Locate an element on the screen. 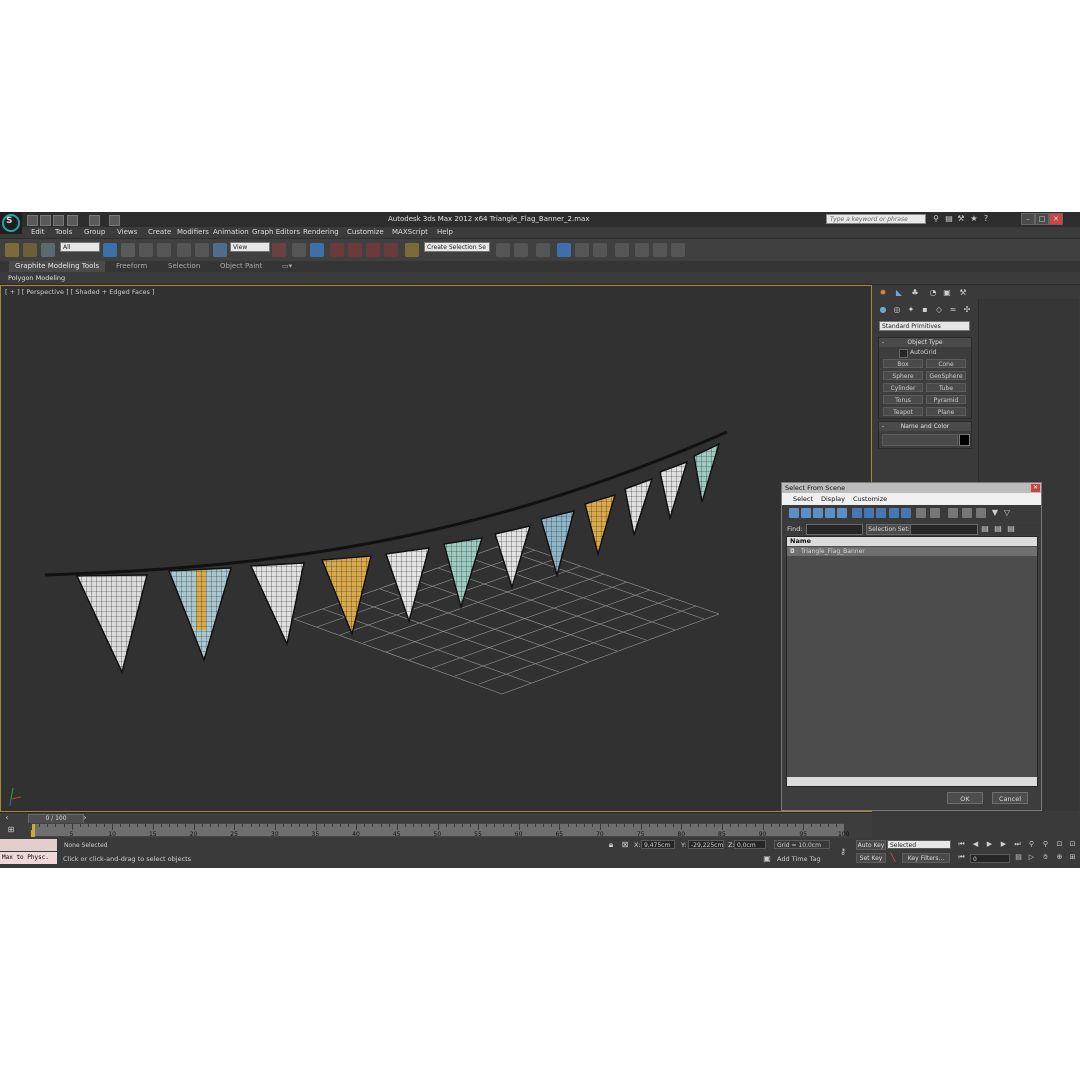 This screenshot has height=1080, width=1080. edit-named-sets-icon is located at coordinates (412, 250).